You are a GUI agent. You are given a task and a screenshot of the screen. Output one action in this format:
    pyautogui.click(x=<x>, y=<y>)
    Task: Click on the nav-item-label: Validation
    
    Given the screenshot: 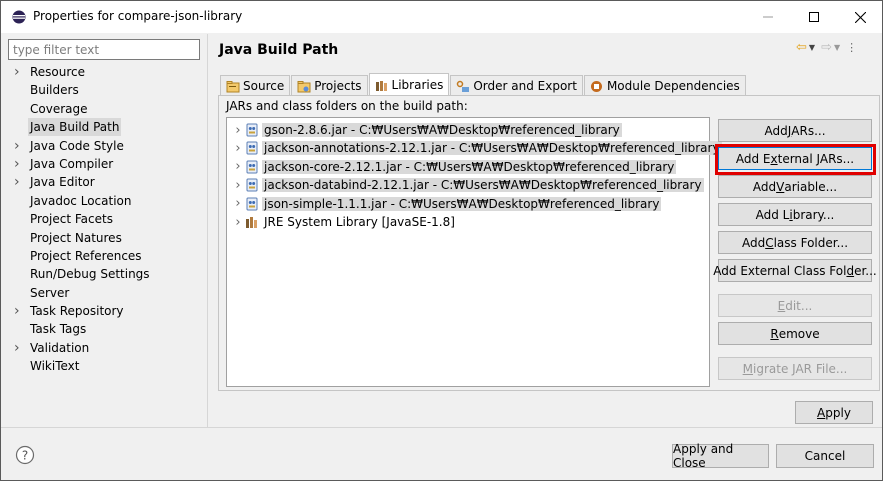 What is the action you would take?
    pyautogui.click(x=60, y=347)
    